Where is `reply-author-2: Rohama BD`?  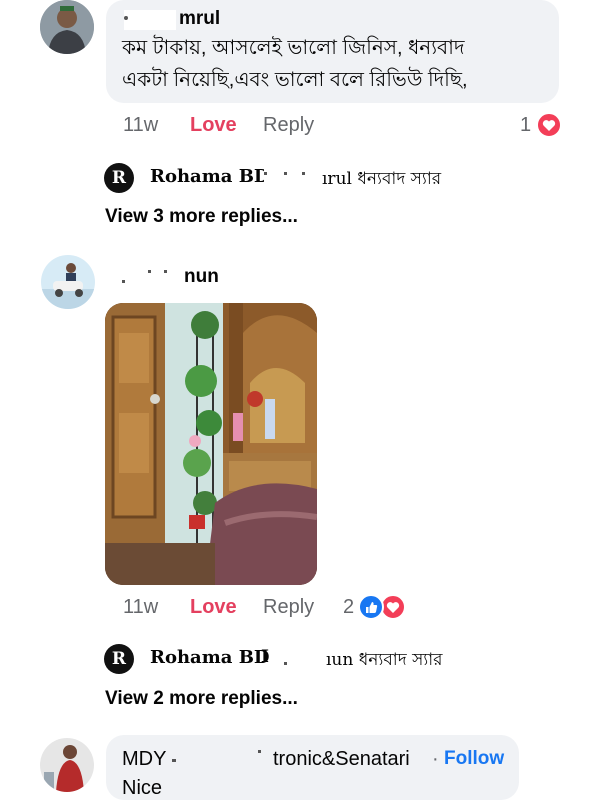
reply-author-2: Rohama BD is located at coordinates (210, 657).